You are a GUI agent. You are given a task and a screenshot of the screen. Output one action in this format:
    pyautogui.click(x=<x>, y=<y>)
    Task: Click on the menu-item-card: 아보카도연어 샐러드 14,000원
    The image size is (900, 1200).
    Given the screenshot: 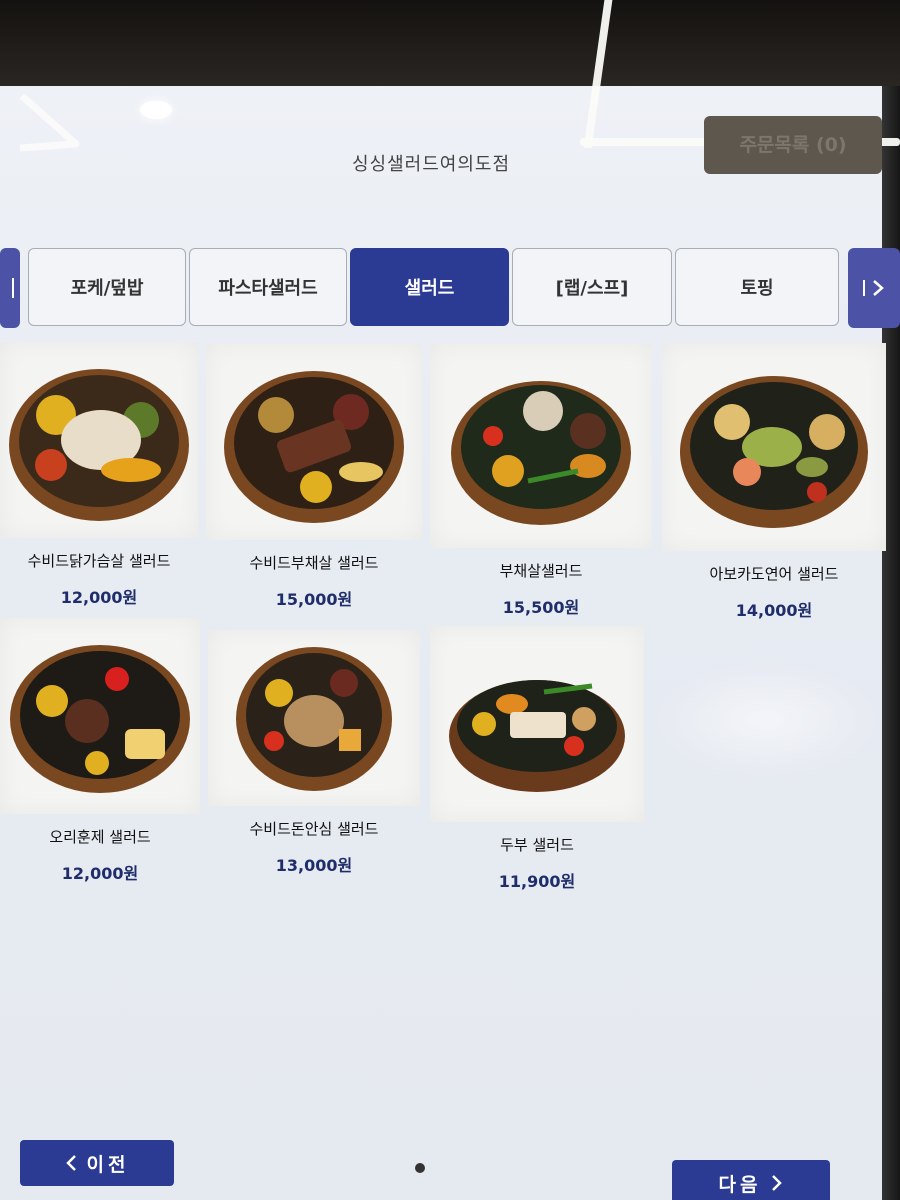 What is the action you would take?
    pyautogui.click(x=774, y=482)
    